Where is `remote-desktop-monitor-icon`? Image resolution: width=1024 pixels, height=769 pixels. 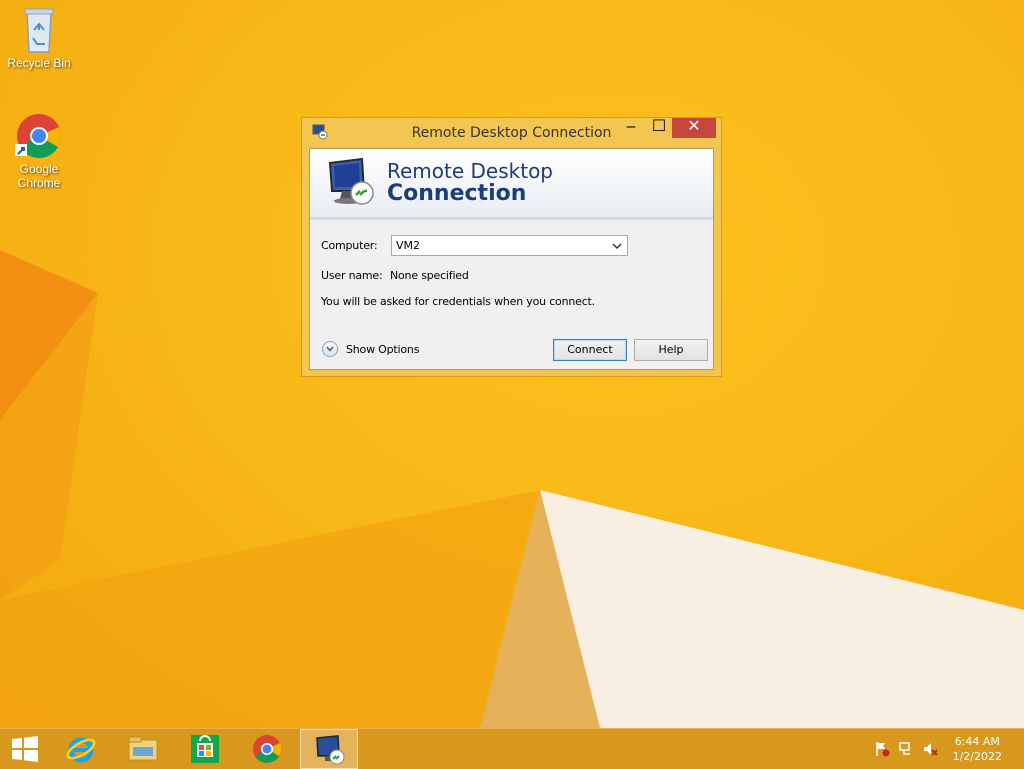 remote-desktop-monitor-icon is located at coordinates (351, 182).